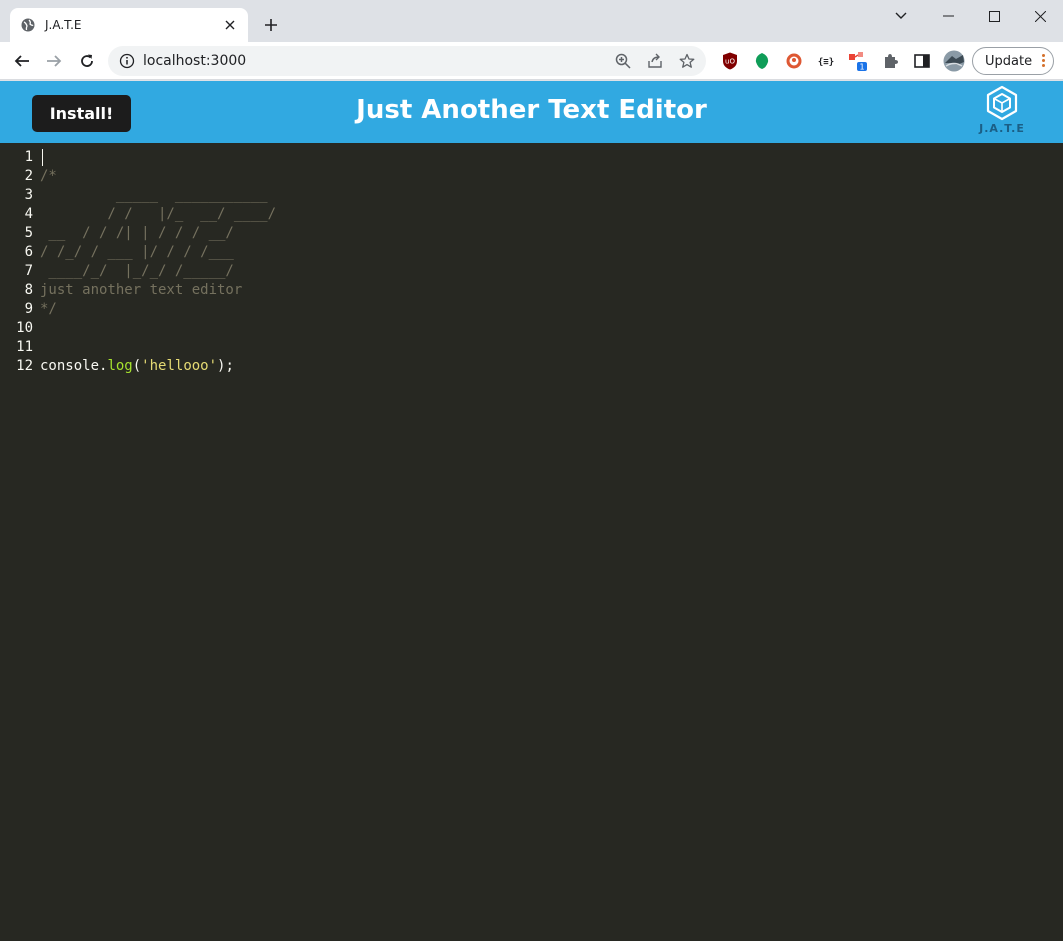 The height and width of the screenshot is (941, 1063). Describe the element at coordinates (858, 61) in the screenshot. I see `connections-extension-icon: 1` at that location.